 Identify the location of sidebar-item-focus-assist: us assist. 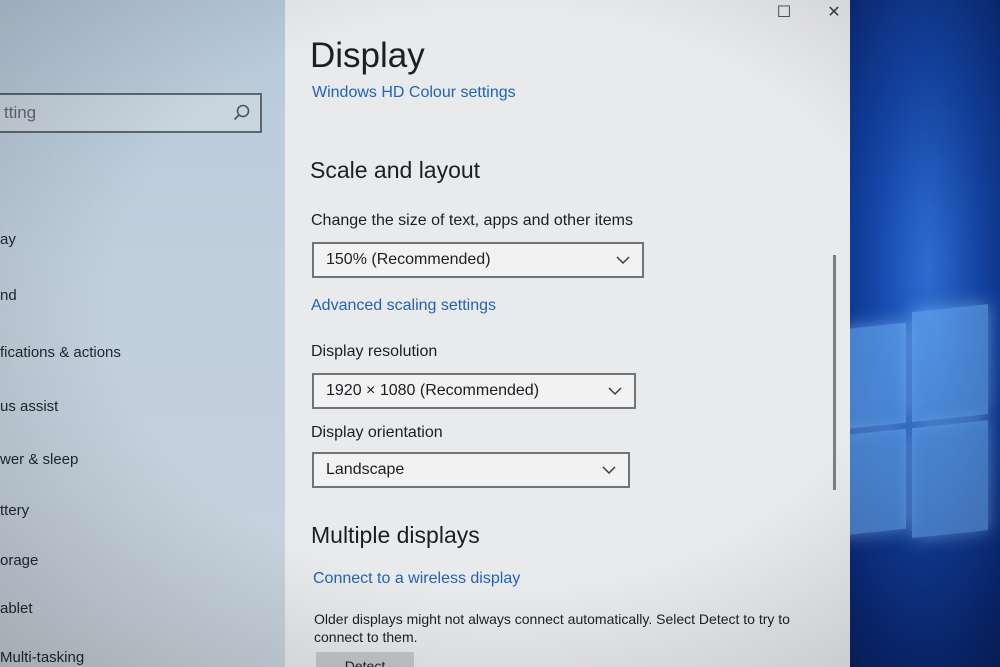
(29, 406).